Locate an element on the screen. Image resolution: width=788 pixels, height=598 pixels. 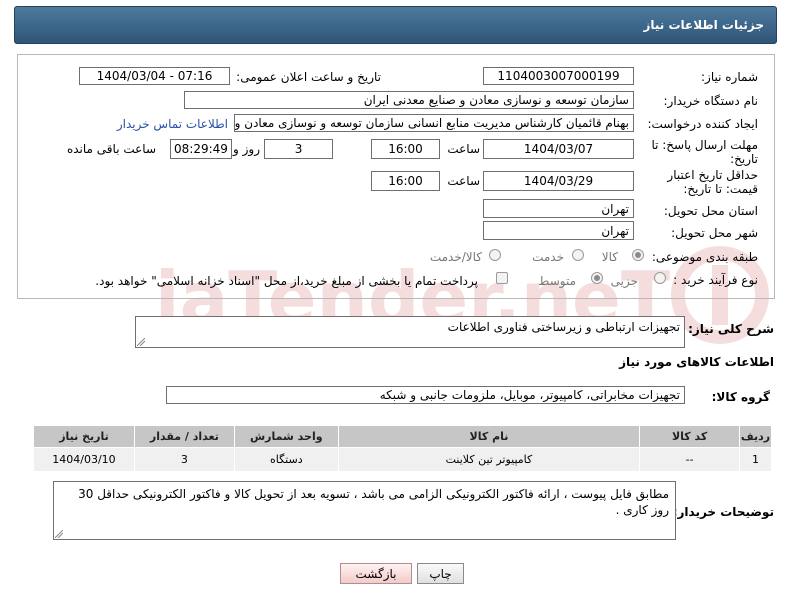
need-number-label: شماره نیاز: is located at coordinates (729, 77).